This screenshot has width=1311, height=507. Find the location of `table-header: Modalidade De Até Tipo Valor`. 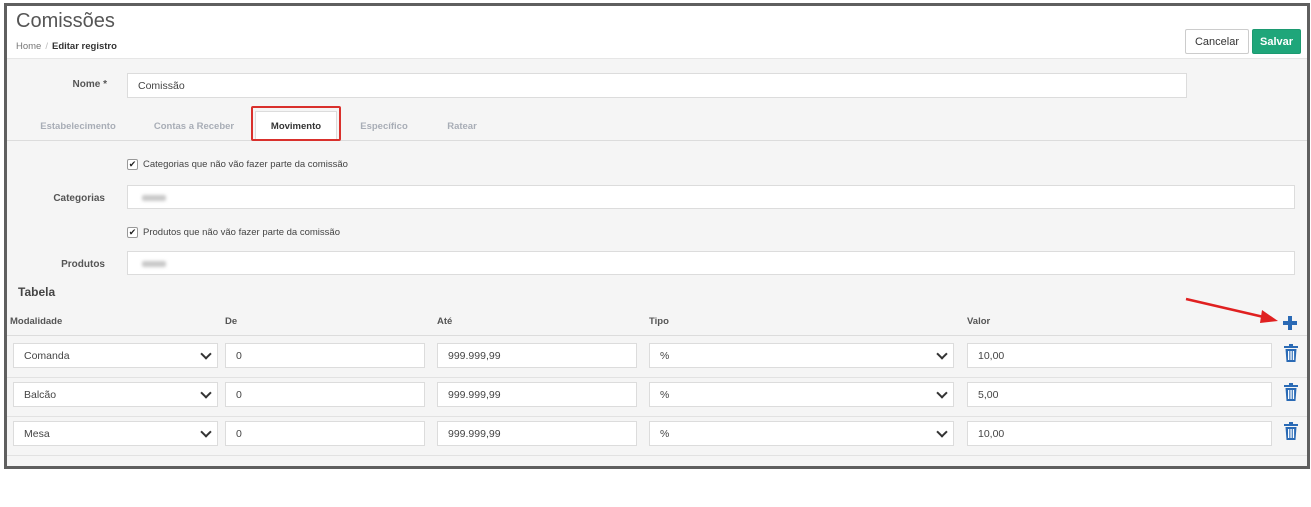

table-header: Modalidade De Até Tipo Valor is located at coordinates (657, 320).